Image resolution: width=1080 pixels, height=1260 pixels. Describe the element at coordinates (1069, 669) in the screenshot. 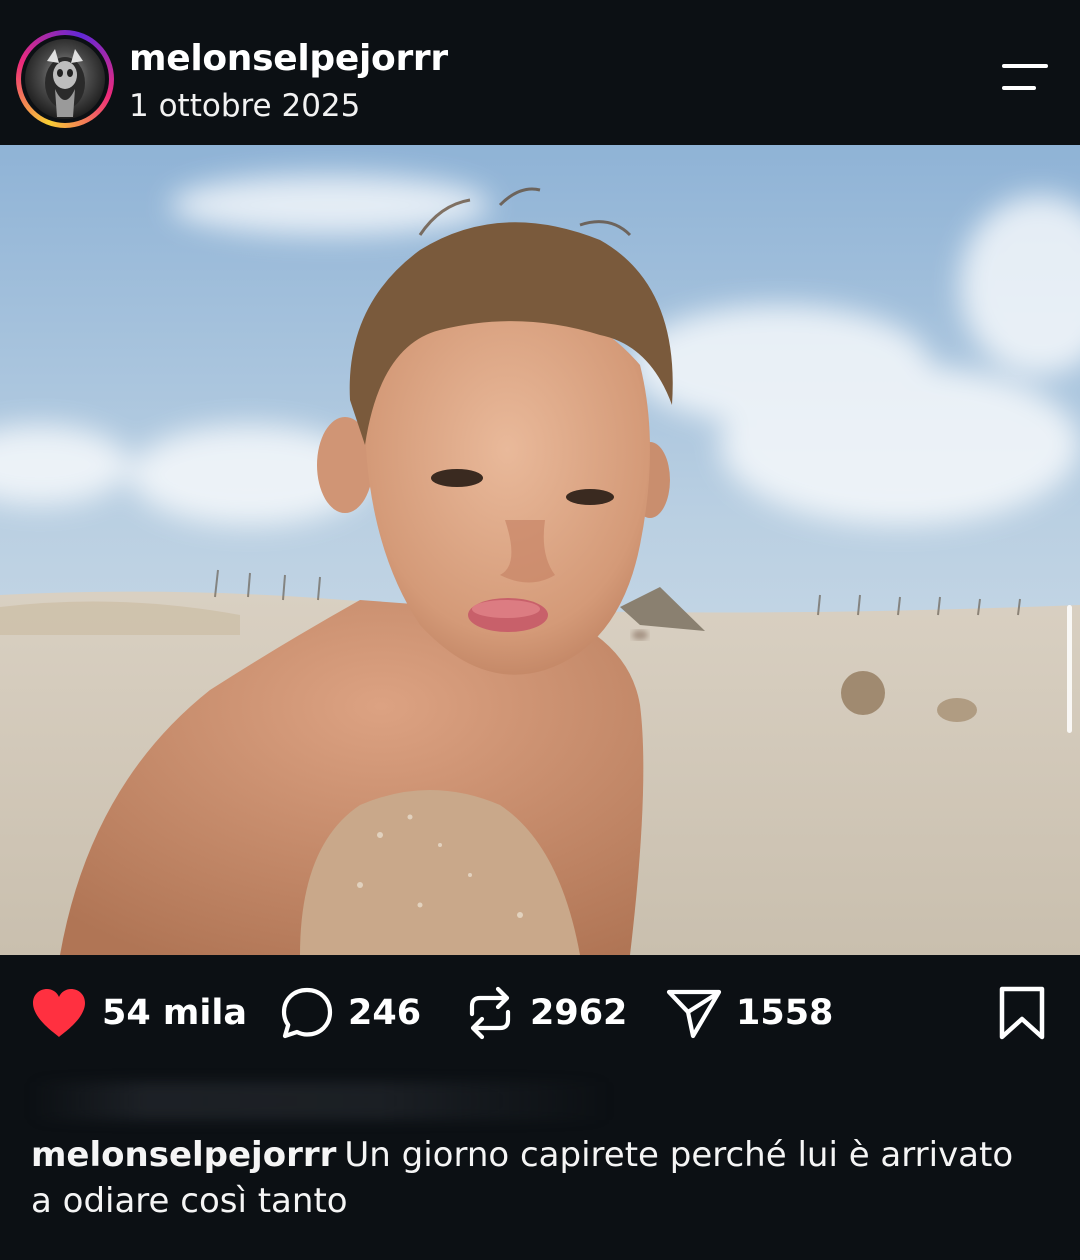

I see `scroll-indicator` at that location.